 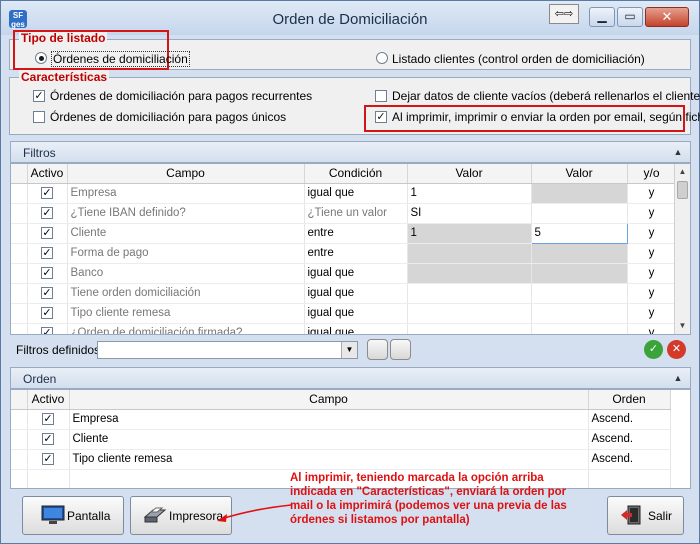 What do you see at coordinates (400, 349) in the screenshot?
I see `delete-filter-button` at bounding box center [400, 349].